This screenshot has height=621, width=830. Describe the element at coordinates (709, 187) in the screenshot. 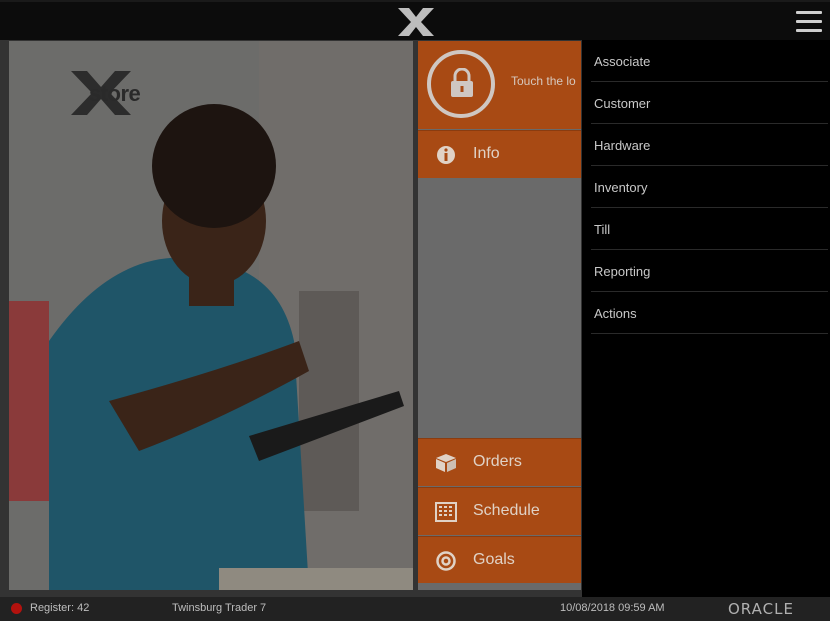

I see `menu-item-inventory: Inventory` at that location.